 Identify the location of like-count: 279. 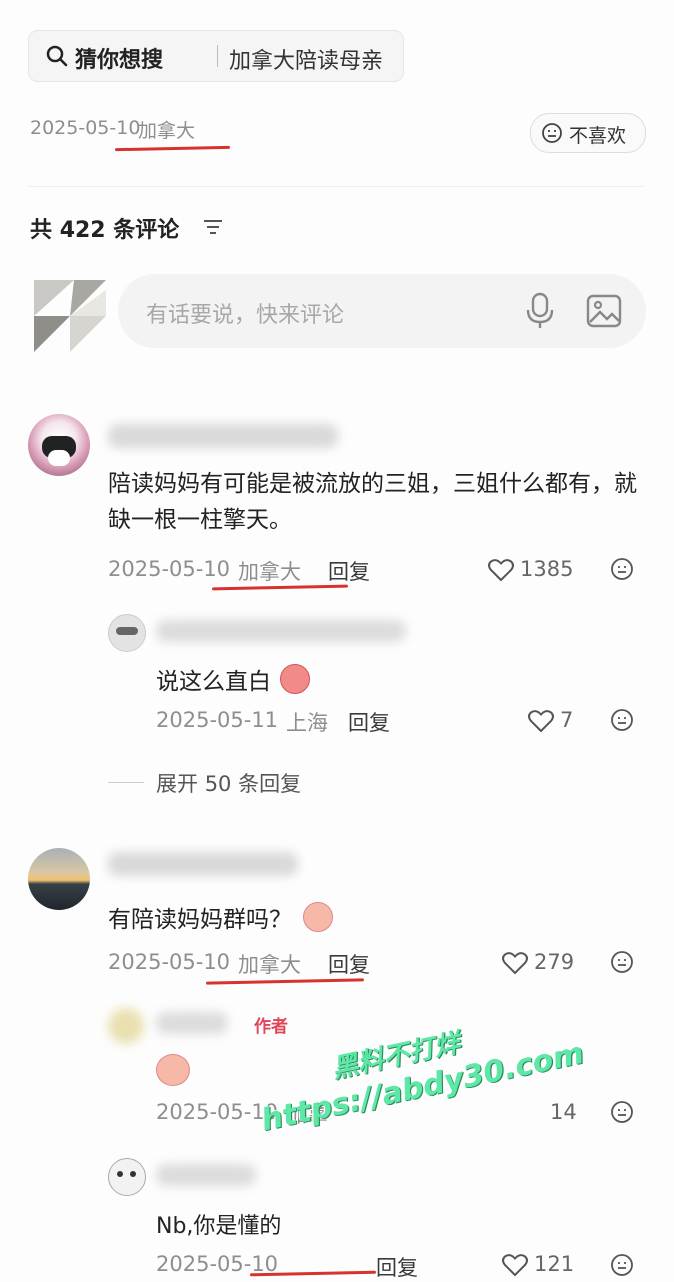
(554, 962).